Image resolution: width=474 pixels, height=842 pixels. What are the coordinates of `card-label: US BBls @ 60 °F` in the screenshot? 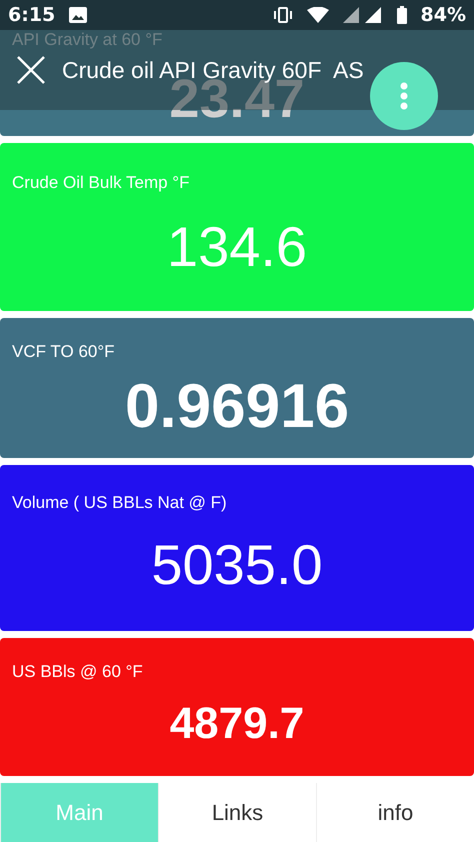 It's located at (77, 672).